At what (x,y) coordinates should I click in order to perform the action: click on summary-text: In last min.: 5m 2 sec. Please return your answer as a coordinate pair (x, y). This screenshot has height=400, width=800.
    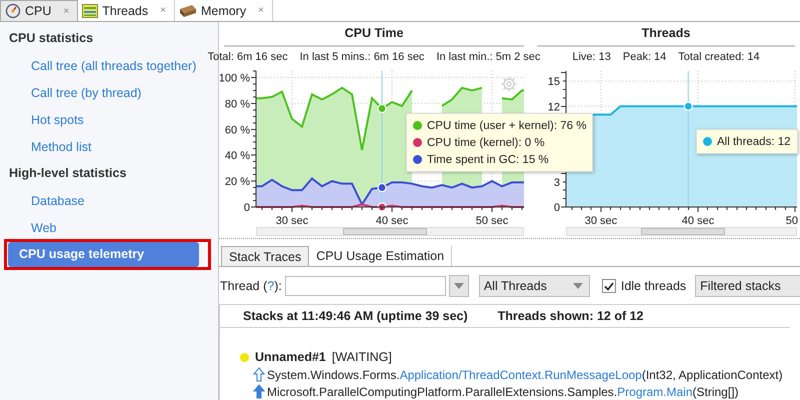
    Looking at the image, I should click on (488, 57).